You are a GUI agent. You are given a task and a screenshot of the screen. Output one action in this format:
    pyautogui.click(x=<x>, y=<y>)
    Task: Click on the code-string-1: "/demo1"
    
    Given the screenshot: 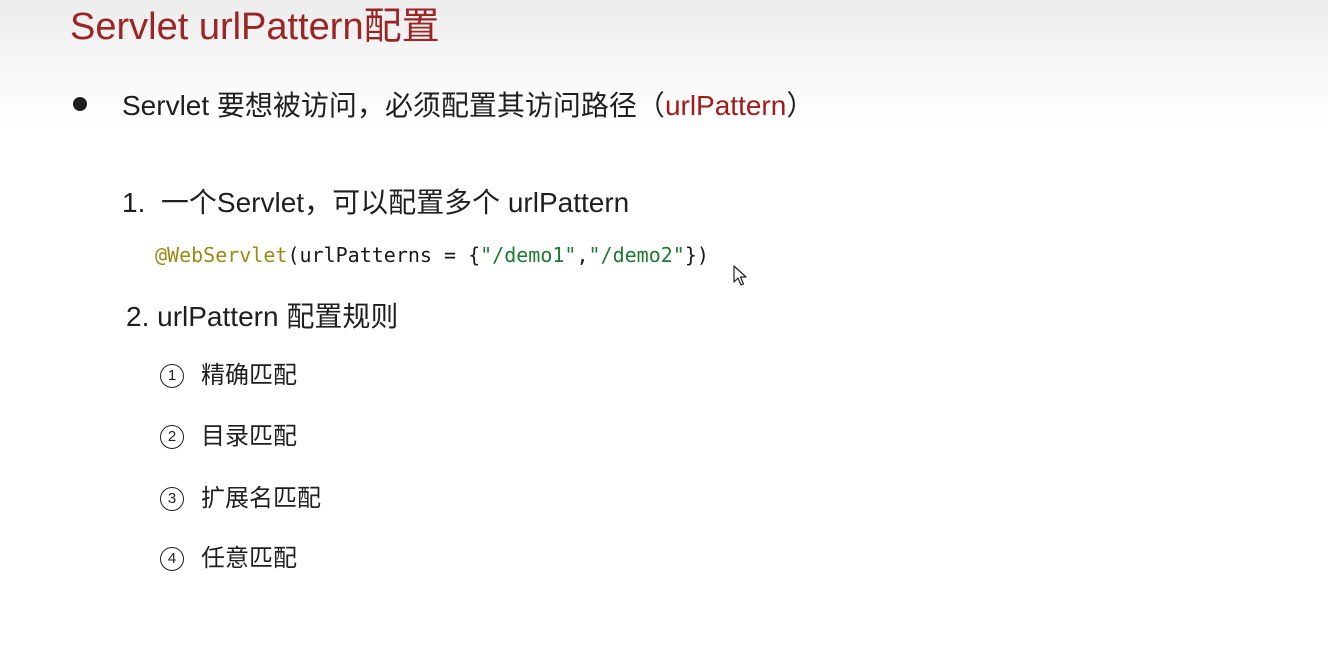 What is the action you would take?
    pyautogui.click(x=528, y=255)
    